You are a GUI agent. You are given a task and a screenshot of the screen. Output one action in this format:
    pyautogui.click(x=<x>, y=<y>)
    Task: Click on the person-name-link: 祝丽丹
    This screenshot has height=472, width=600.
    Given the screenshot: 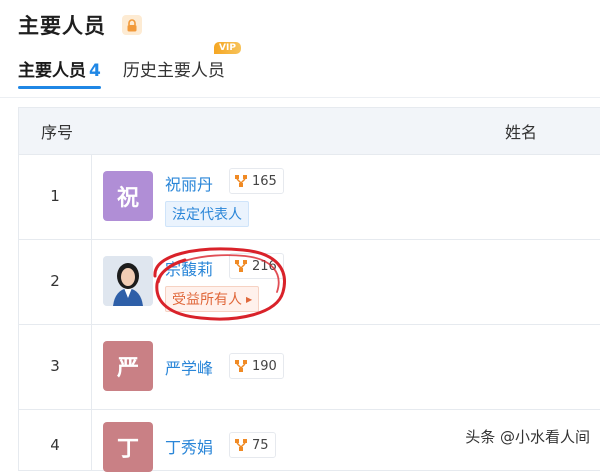 What is the action you would take?
    pyautogui.click(x=189, y=183)
    